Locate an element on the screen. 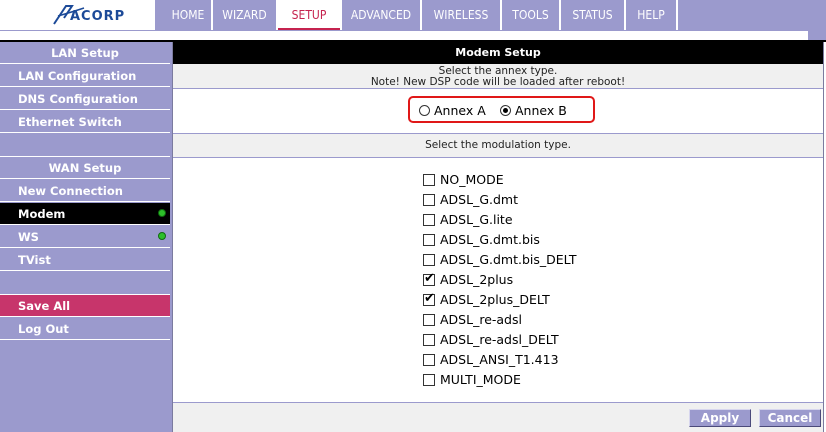  cancel-button: Cancel is located at coordinates (790, 418).